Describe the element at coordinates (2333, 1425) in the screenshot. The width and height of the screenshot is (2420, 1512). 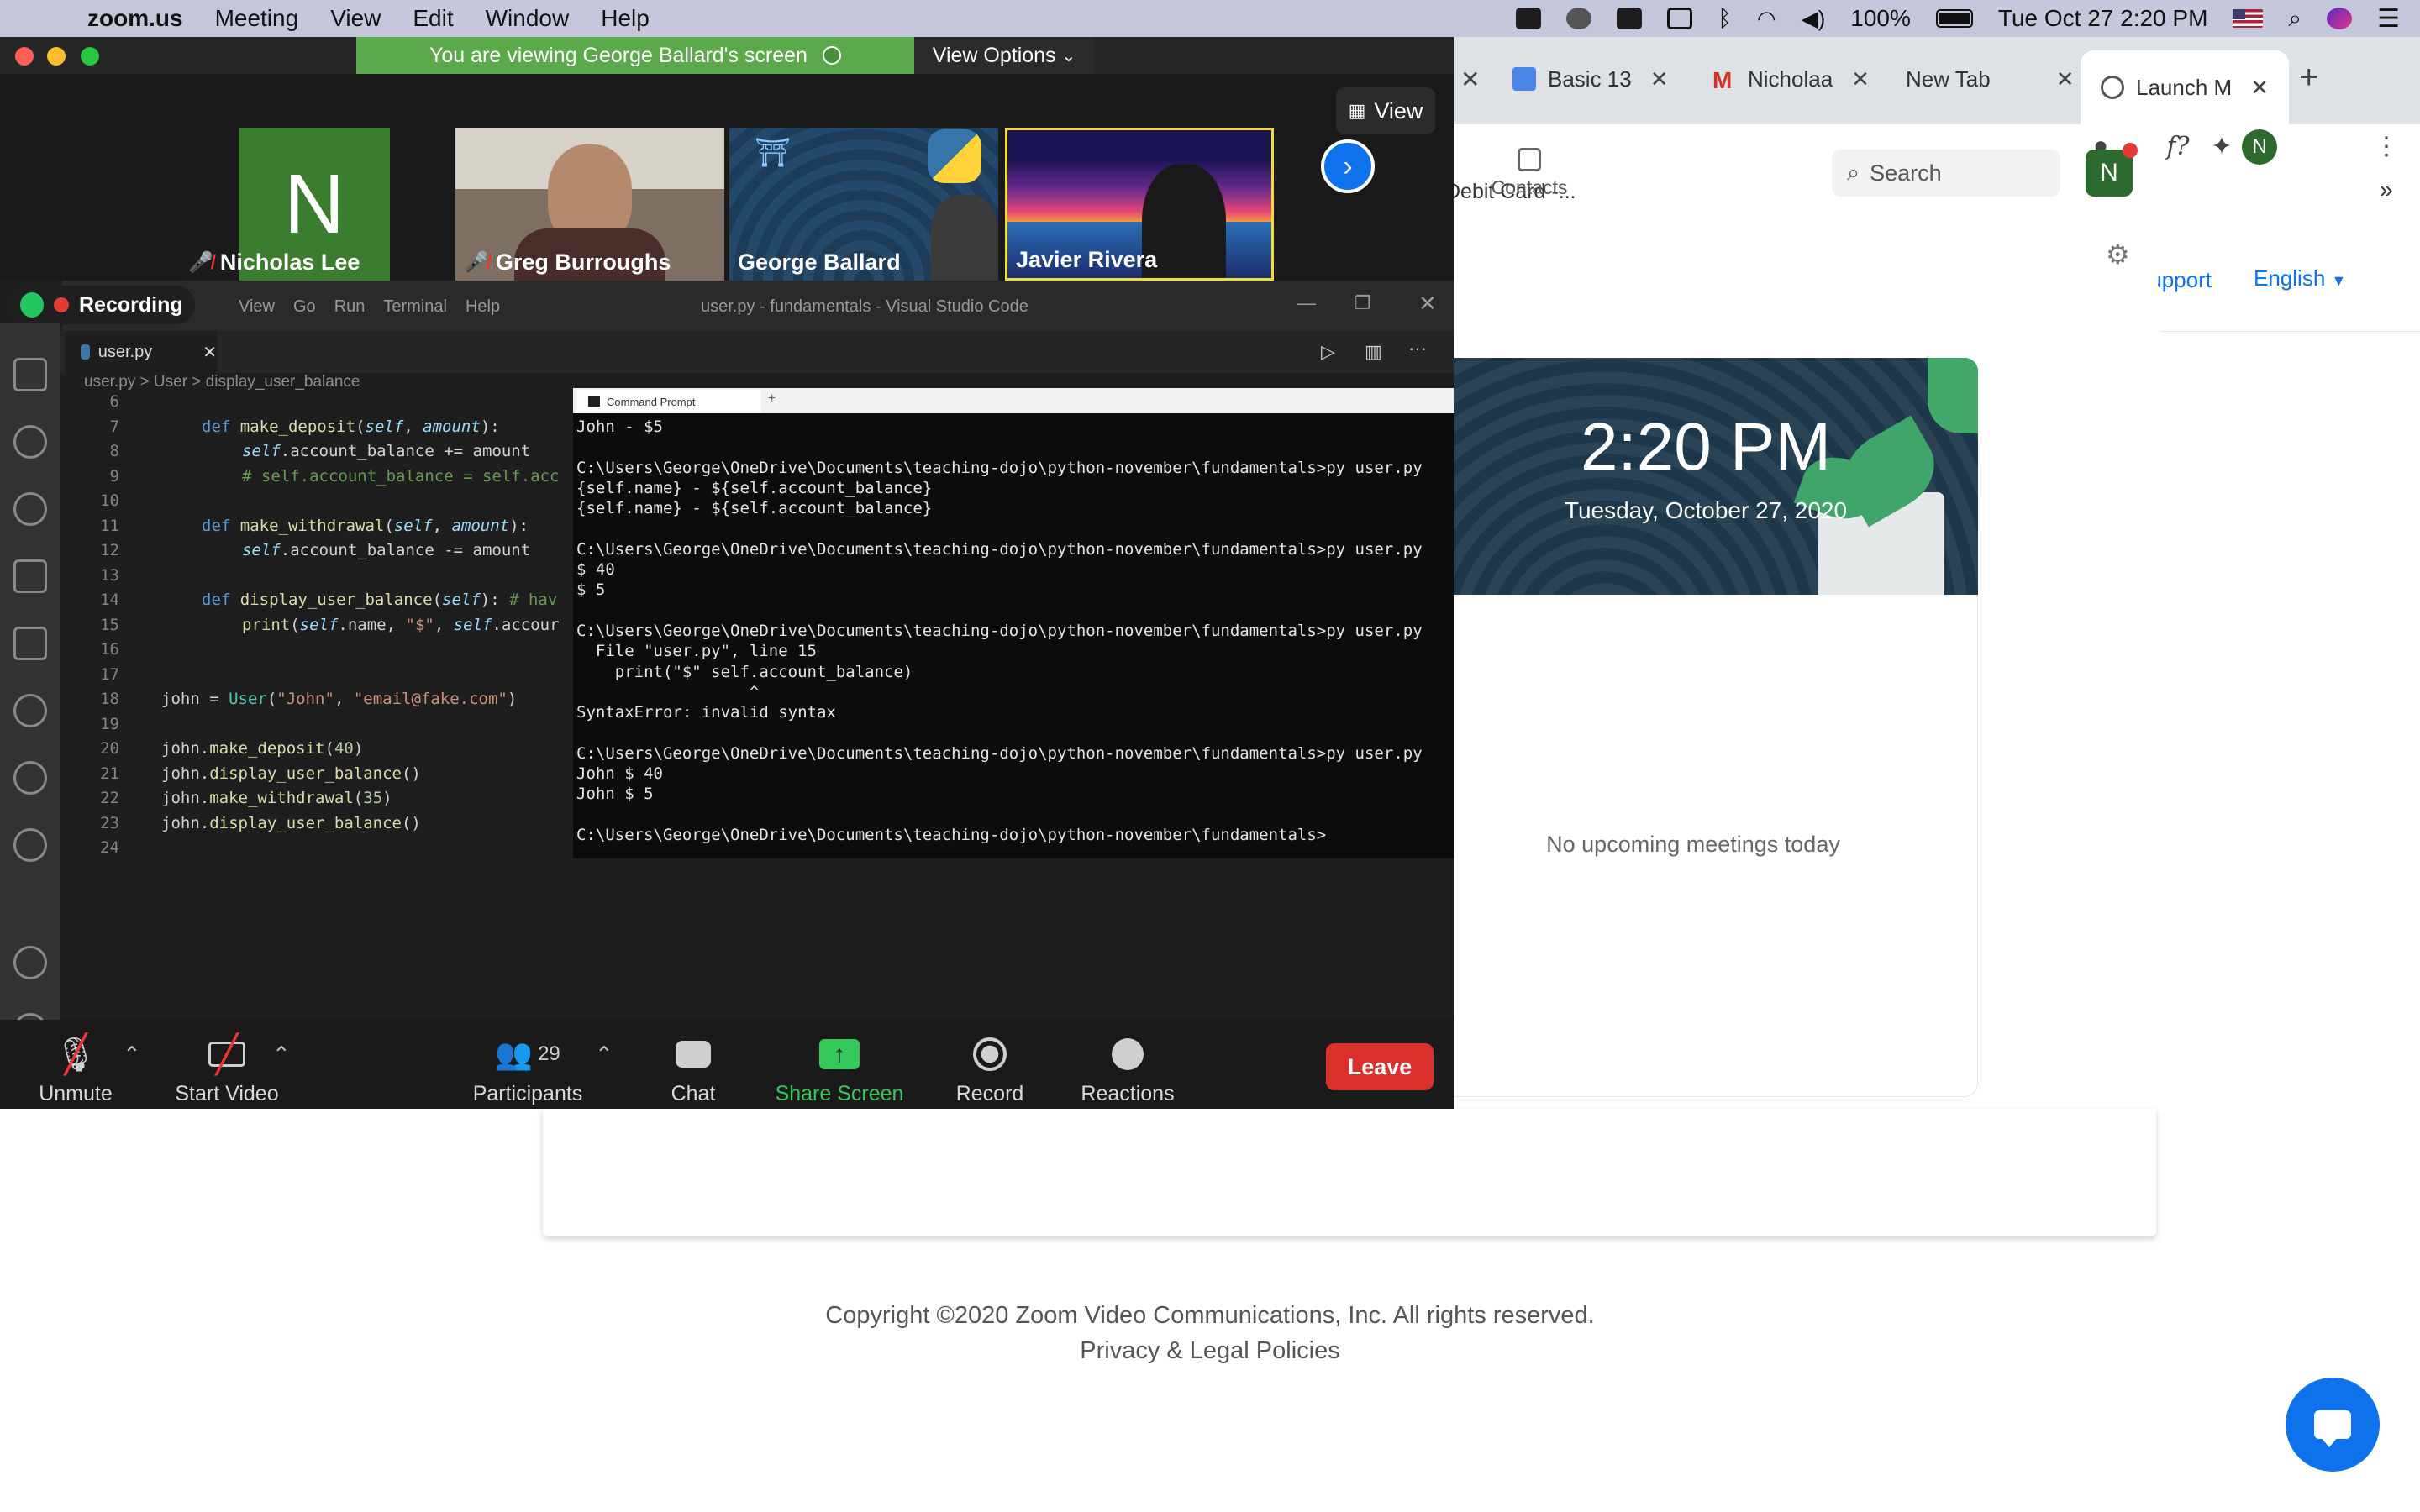
I see `support-chat-button` at that location.